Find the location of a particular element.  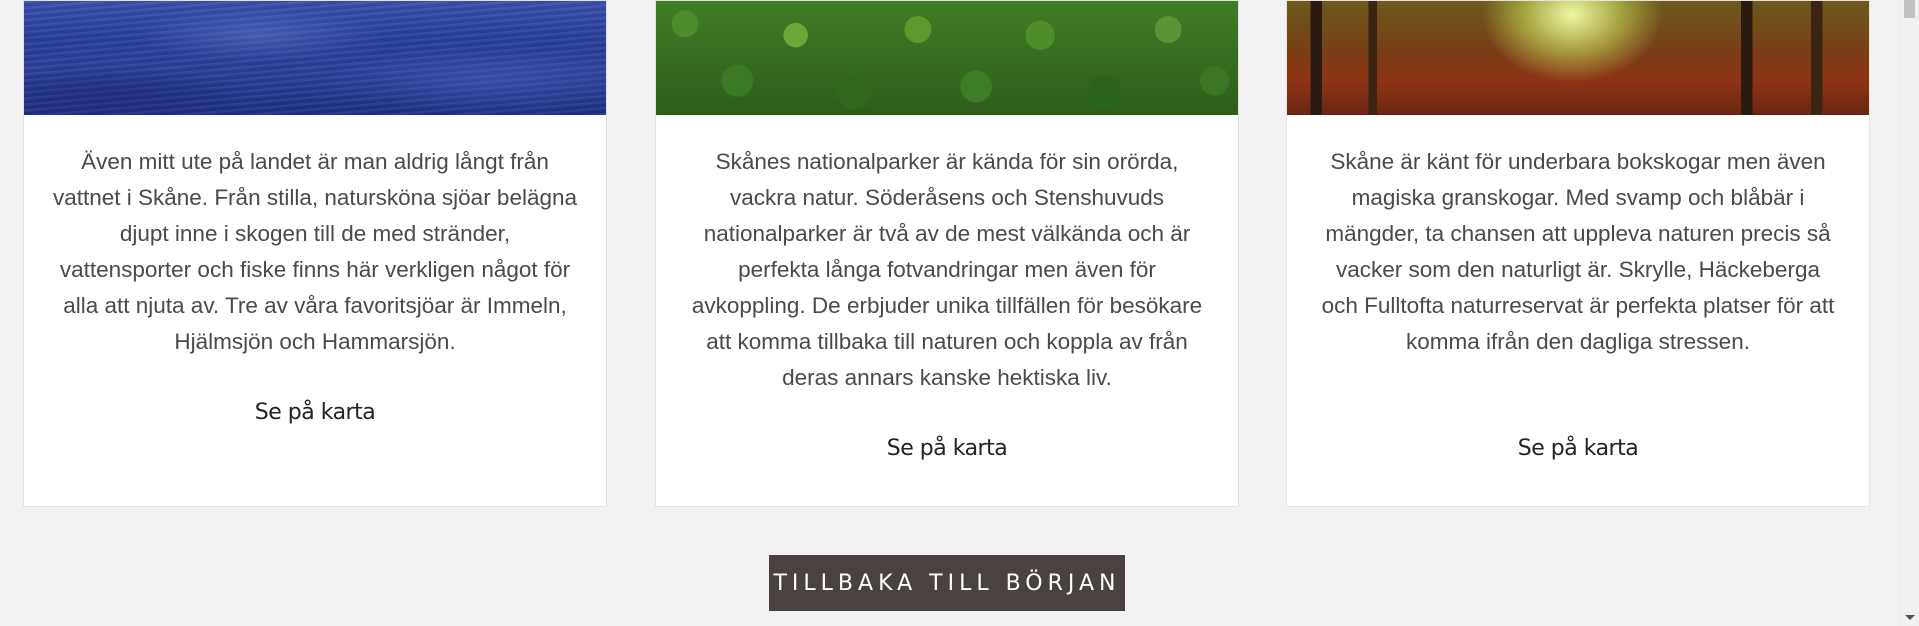

back-to-top-button: TILLBAKA TILL BÖRJAN is located at coordinates (947, 583).